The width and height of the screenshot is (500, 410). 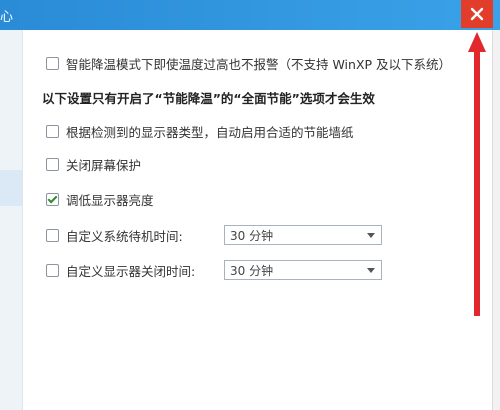 I want to click on brightness-label: 调低显示器亮度, so click(x=110, y=200).